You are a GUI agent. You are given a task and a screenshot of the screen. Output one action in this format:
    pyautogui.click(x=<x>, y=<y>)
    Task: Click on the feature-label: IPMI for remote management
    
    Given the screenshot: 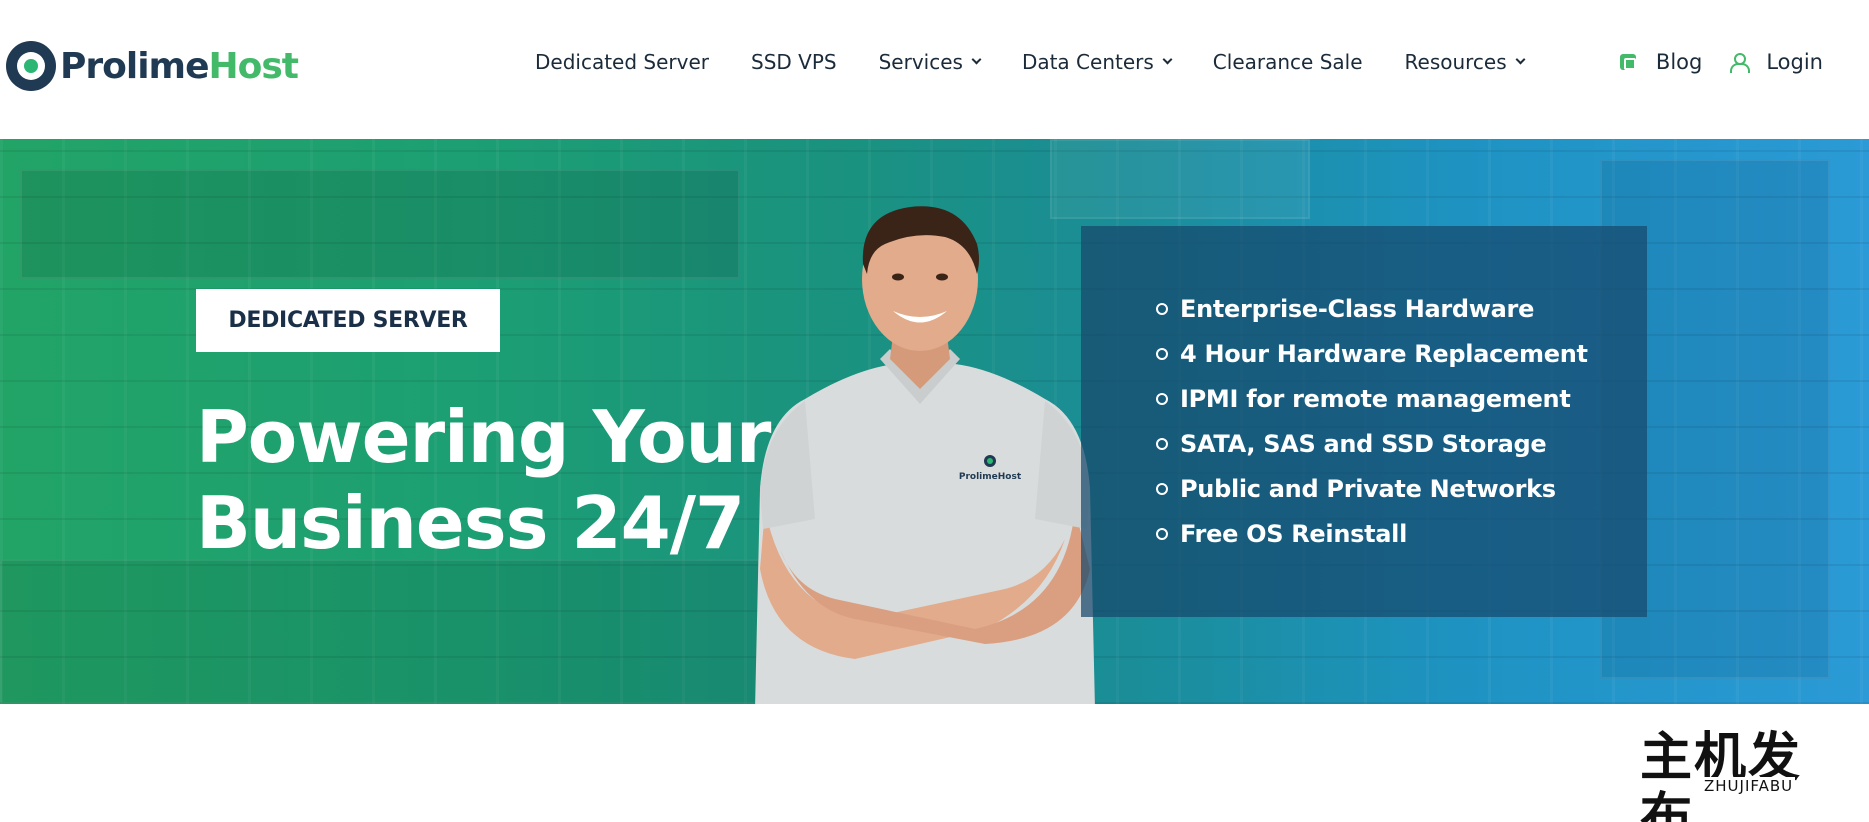 What is the action you would take?
    pyautogui.click(x=1375, y=398)
    